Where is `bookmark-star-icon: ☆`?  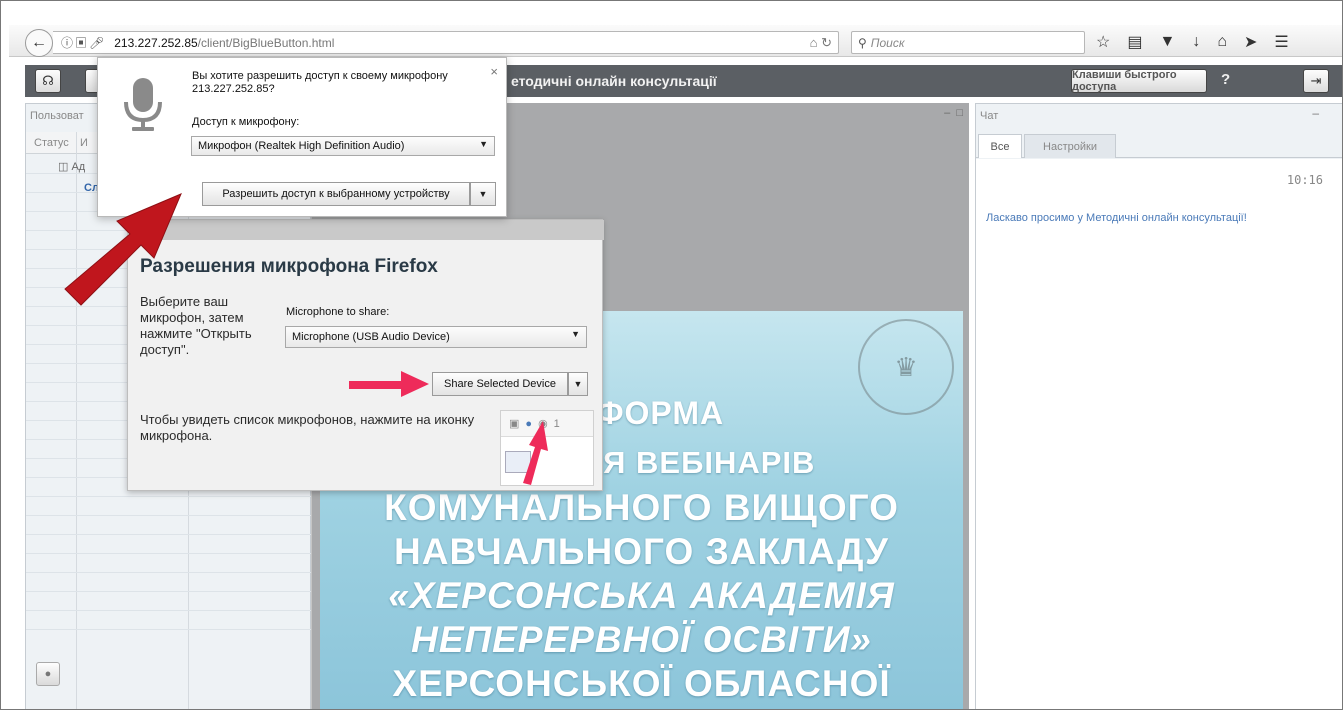
bookmark-star-icon: ☆ is located at coordinates (1103, 42).